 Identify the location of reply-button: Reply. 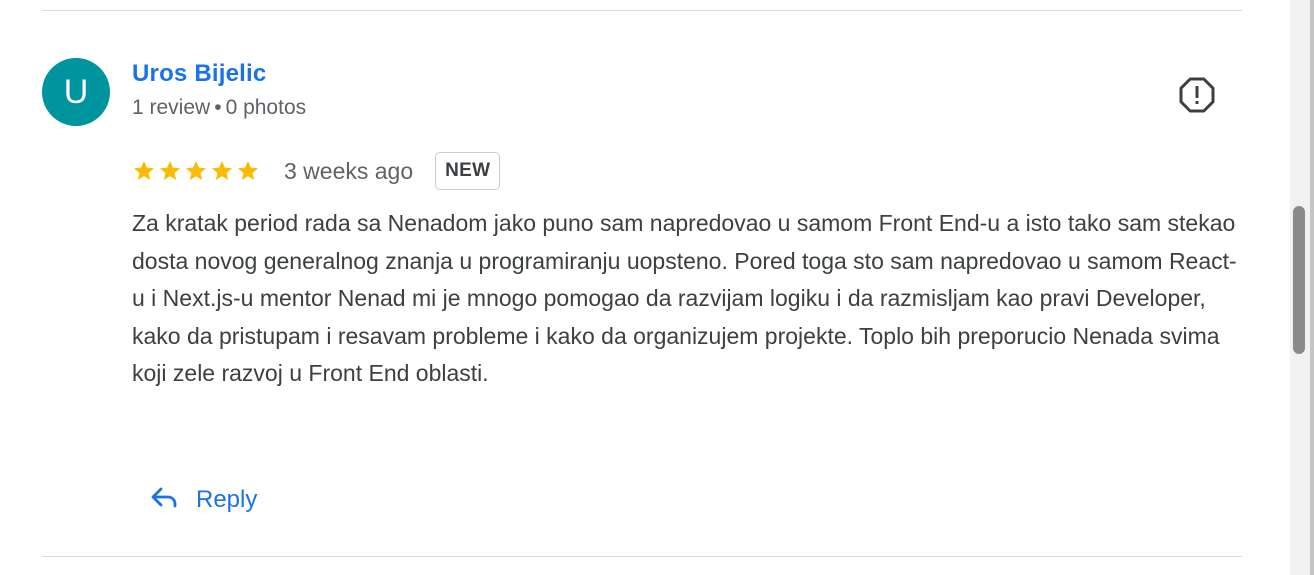
(202, 500).